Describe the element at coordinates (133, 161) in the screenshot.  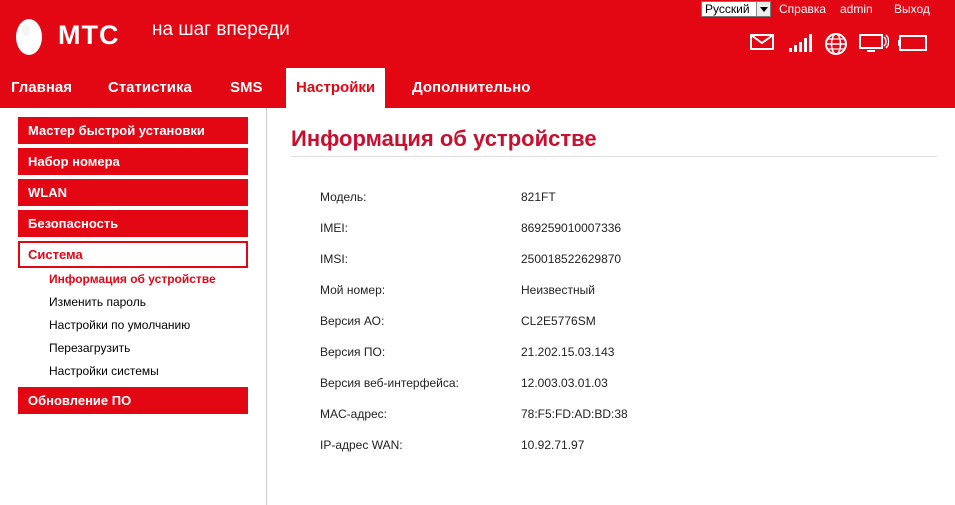
I see `sidebar-item-dialing: Набор номера` at that location.